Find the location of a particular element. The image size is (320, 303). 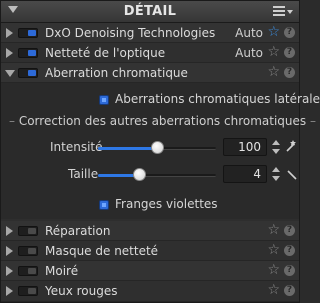

size-slider is located at coordinates (157, 175).